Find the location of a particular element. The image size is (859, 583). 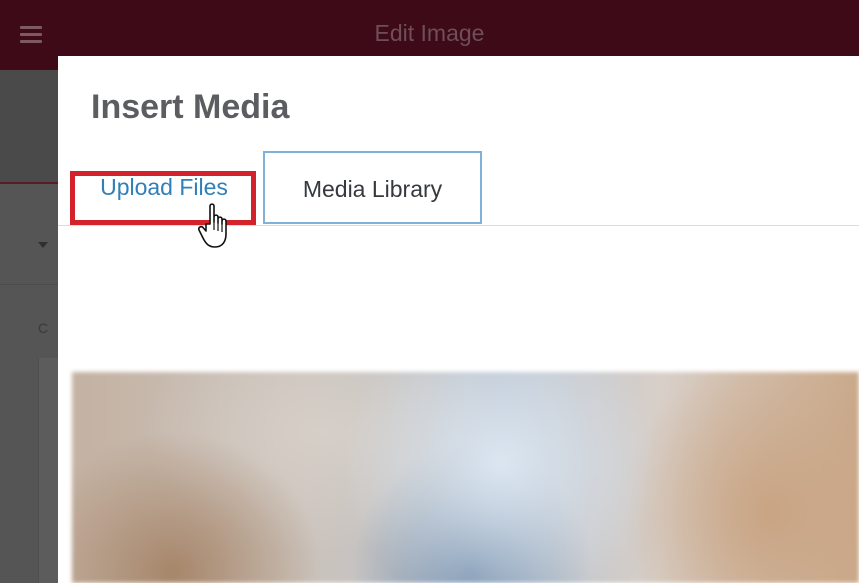

hand-pointer-icon is located at coordinates (212, 225).